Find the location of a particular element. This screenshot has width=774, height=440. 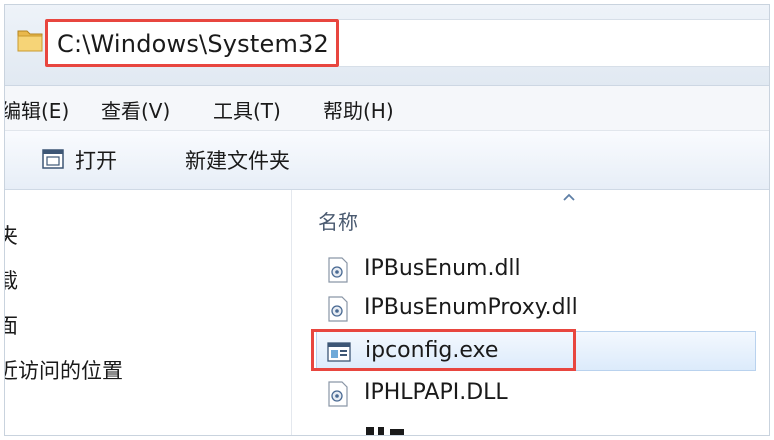

sort-ascending-icon is located at coordinates (569, 197).